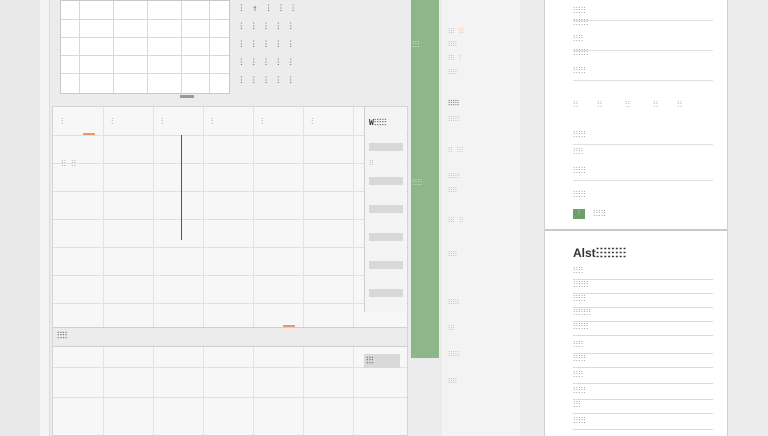 The height and width of the screenshot is (436, 768). What do you see at coordinates (416, 44) in the screenshot?
I see `green-label: ⵗⵗⵗ` at bounding box center [416, 44].